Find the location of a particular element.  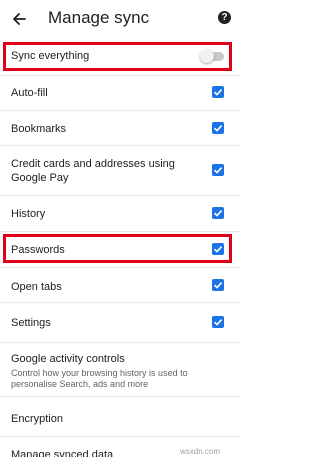

sync-item-label: Settings is located at coordinates (31, 323).